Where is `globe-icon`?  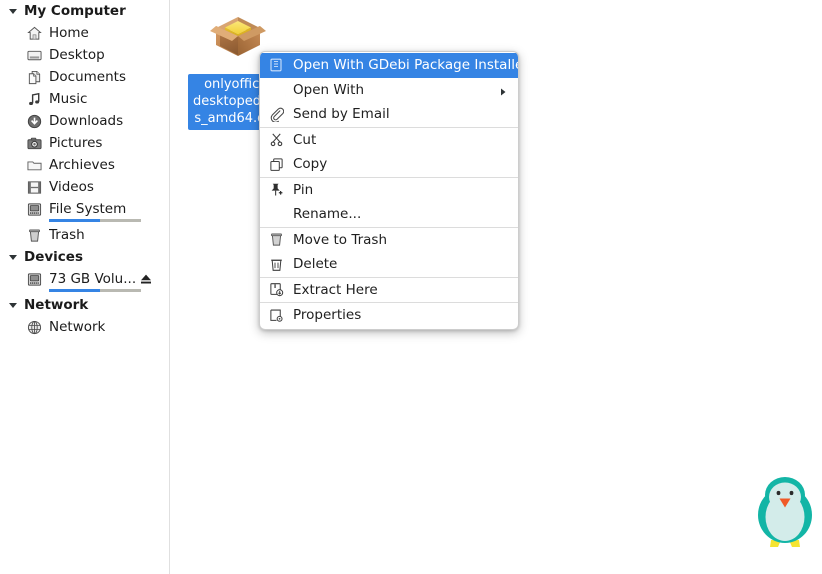
globe-icon is located at coordinates (34, 327).